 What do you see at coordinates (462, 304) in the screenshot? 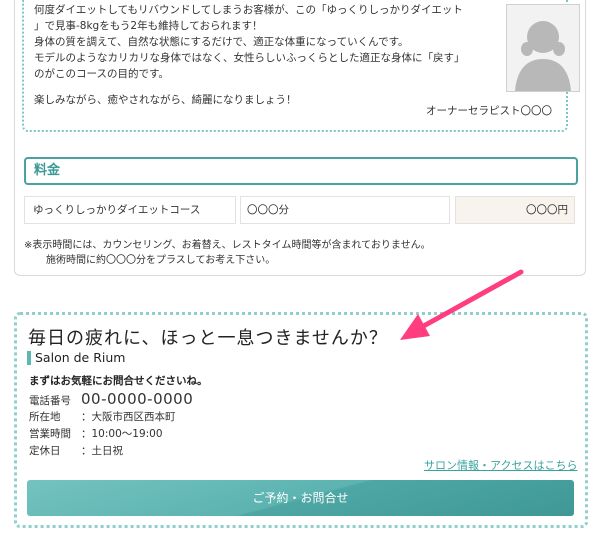
I see `pink-arrow-icon` at bounding box center [462, 304].